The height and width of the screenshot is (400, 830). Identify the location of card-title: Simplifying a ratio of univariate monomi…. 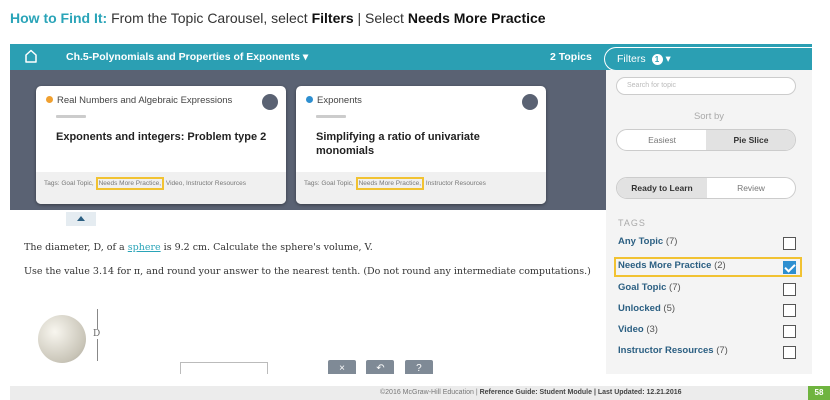
(398, 144).